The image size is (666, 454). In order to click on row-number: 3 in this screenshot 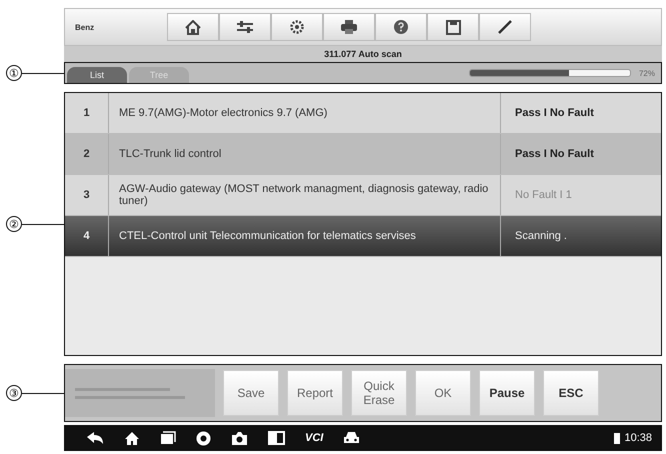, I will do `click(87, 195)`.